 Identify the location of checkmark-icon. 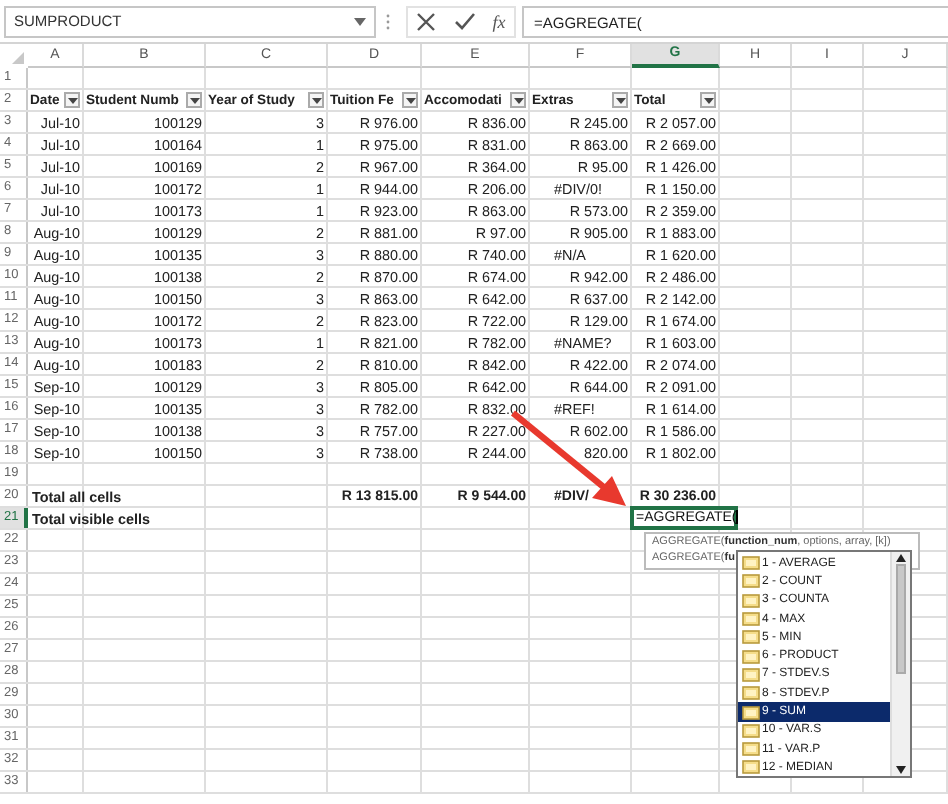
(464, 21).